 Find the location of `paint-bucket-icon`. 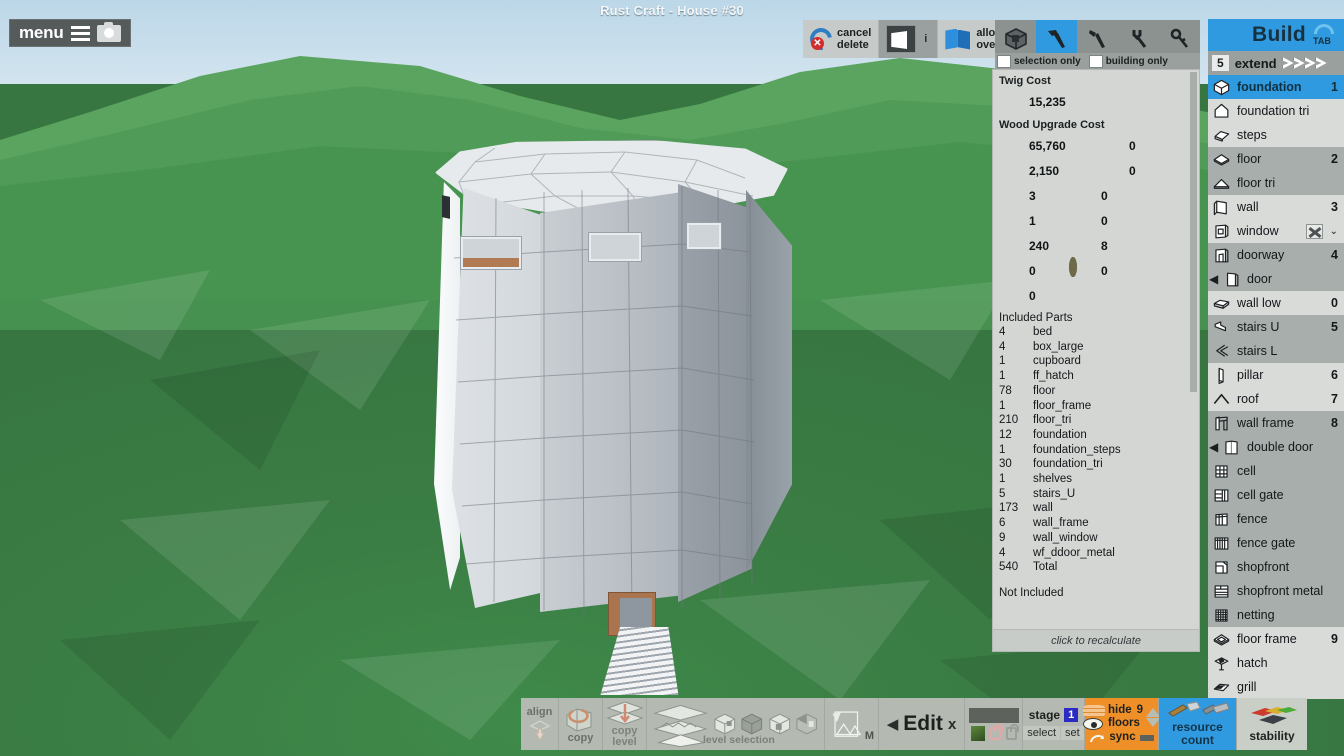

paint-bucket-icon is located at coordinates (977, 733).